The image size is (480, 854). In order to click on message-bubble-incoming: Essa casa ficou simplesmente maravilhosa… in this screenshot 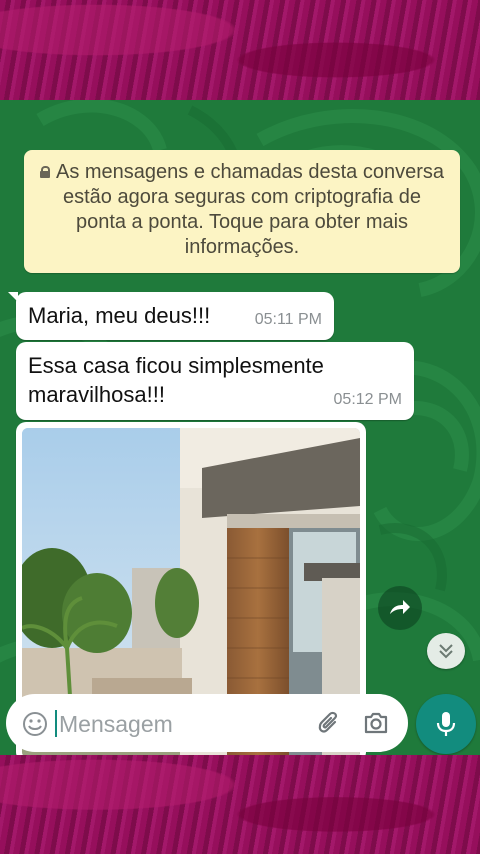, I will do `click(215, 381)`.